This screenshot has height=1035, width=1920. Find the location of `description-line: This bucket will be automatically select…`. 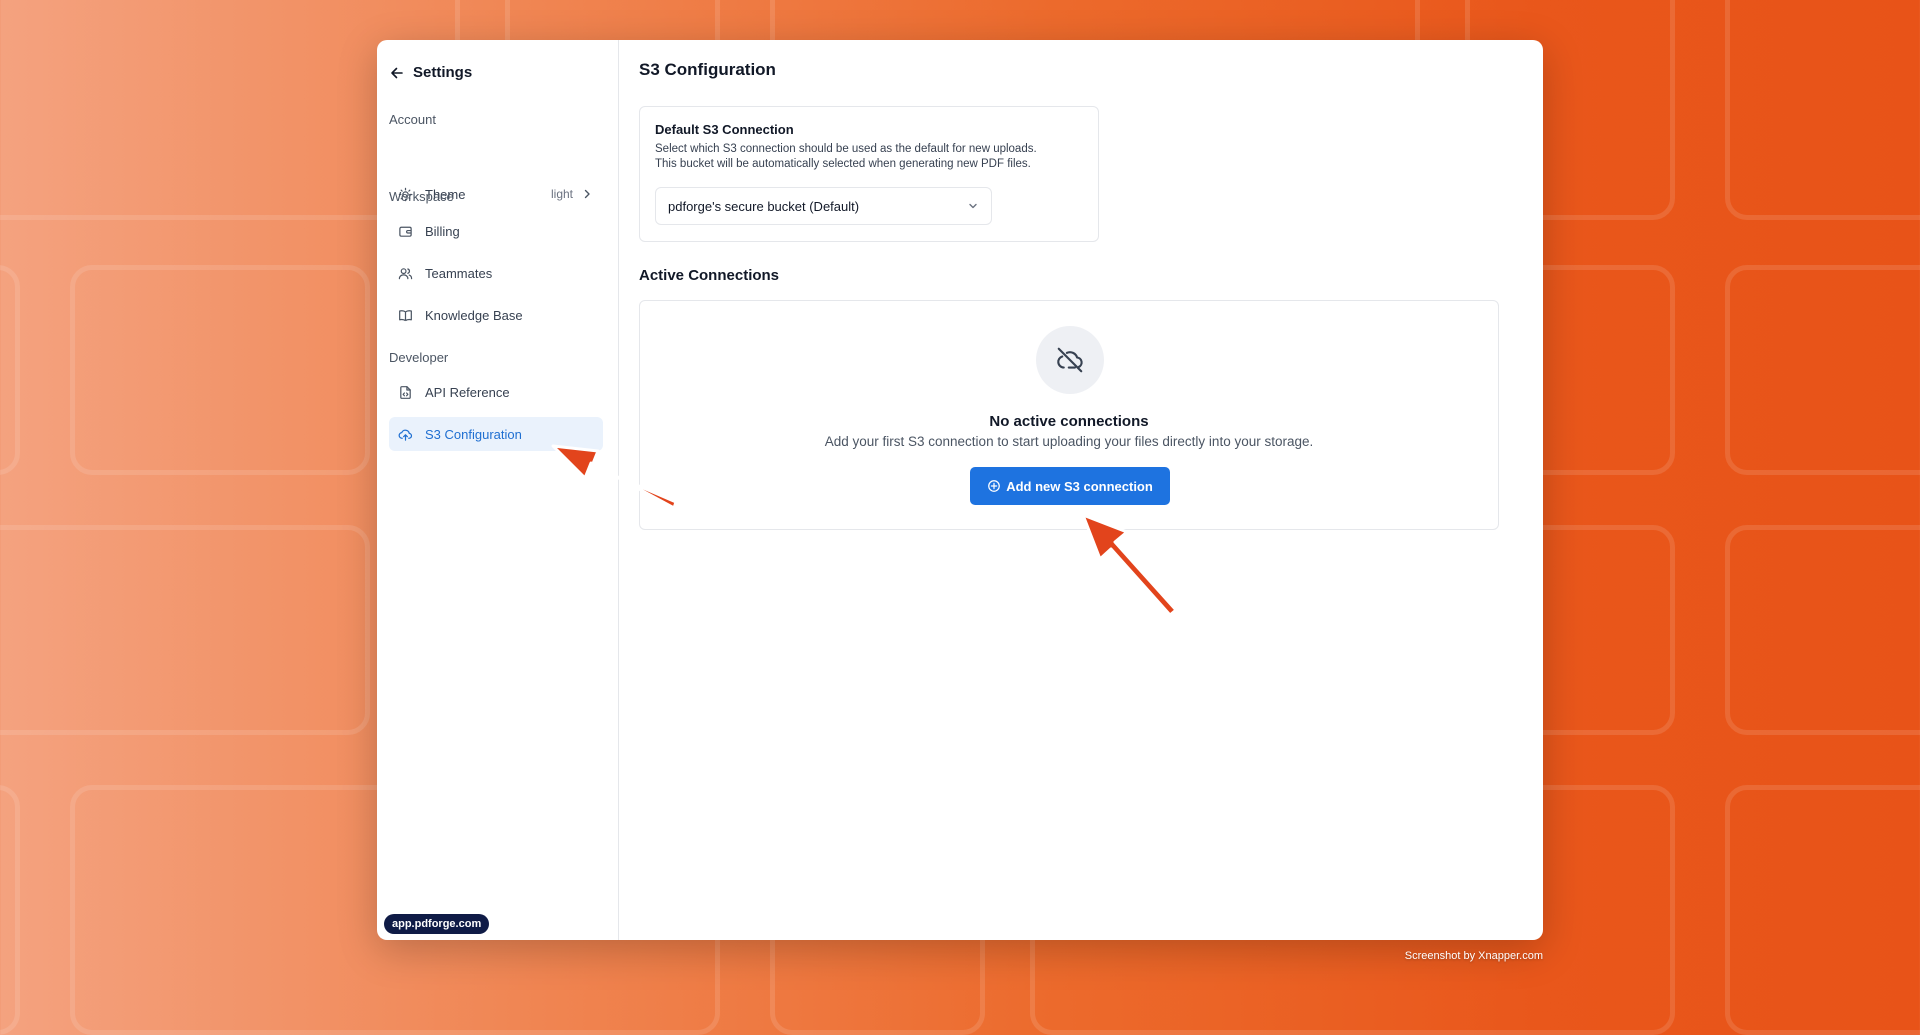

description-line: This bucket will be automatically select… is located at coordinates (843, 164).